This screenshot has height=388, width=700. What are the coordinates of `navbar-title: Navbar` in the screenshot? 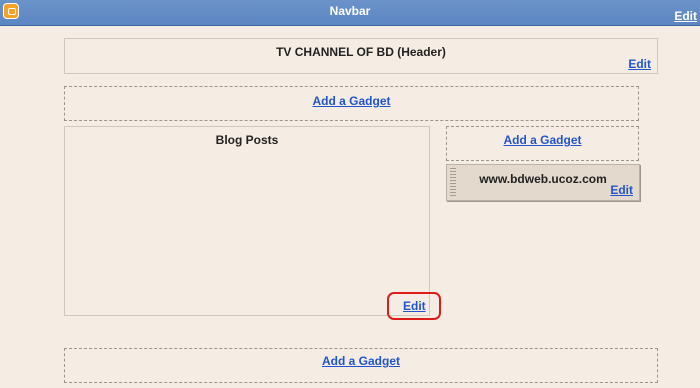 It's located at (350, 11).